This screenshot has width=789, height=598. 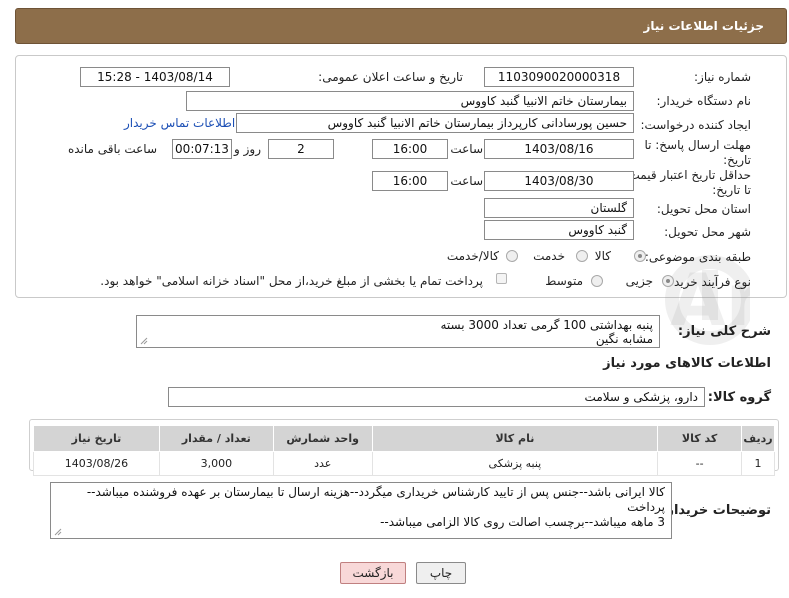 What do you see at coordinates (410, 101) in the screenshot?
I see `buyer-org-field: بیمارستان خاتم الانبیا گنبد کاووس` at bounding box center [410, 101].